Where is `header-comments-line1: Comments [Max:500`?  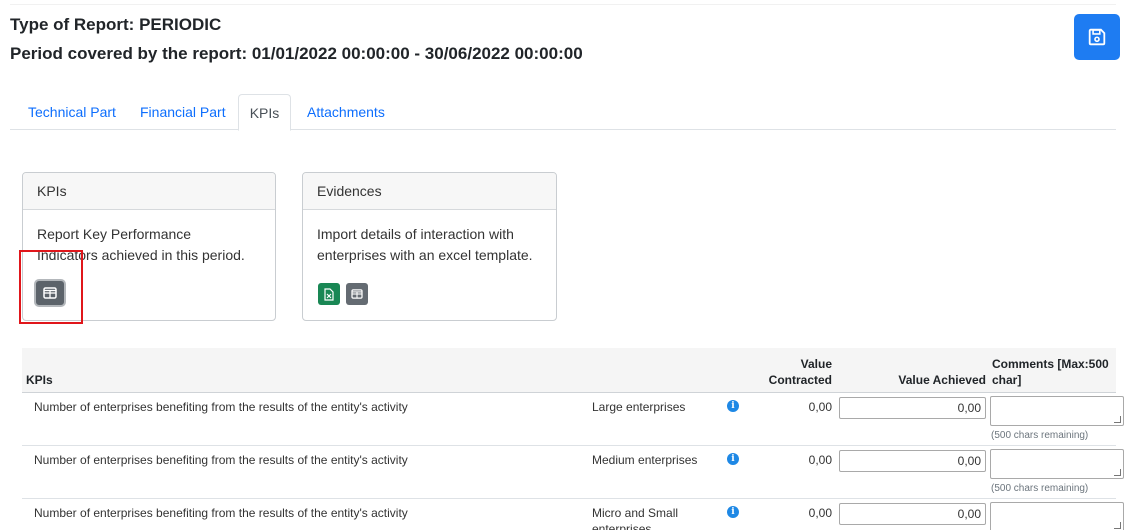
header-comments-line1: Comments [Max:500 is located at coordinates (1050, 364).